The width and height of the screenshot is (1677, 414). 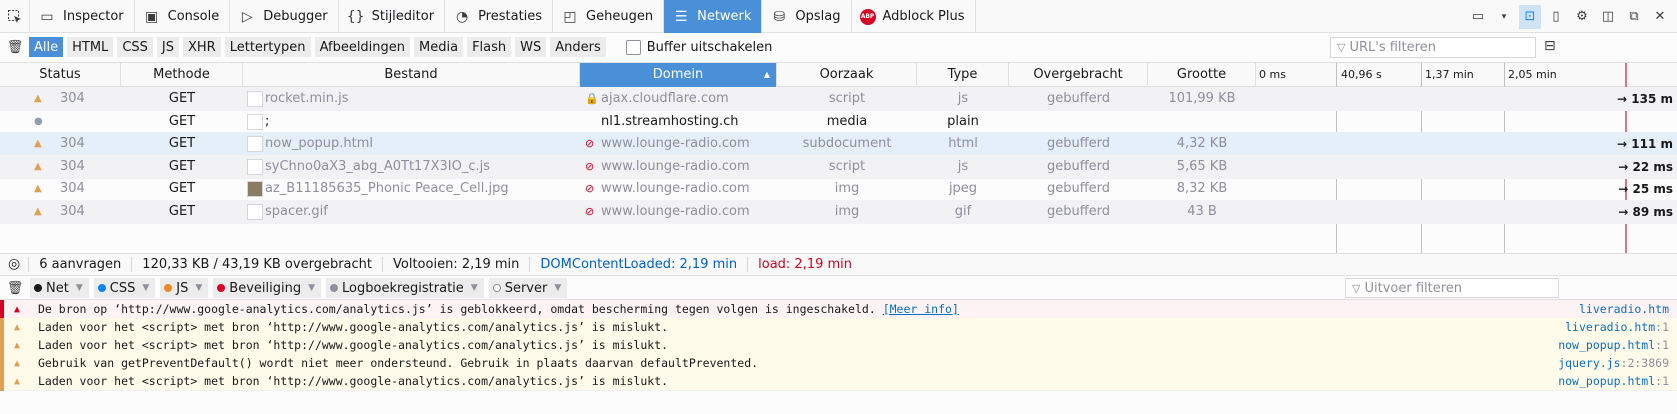 I want to click on console-filter-logboekregistratie: Logboekregistratie ▼, so click(x=405, y=288).